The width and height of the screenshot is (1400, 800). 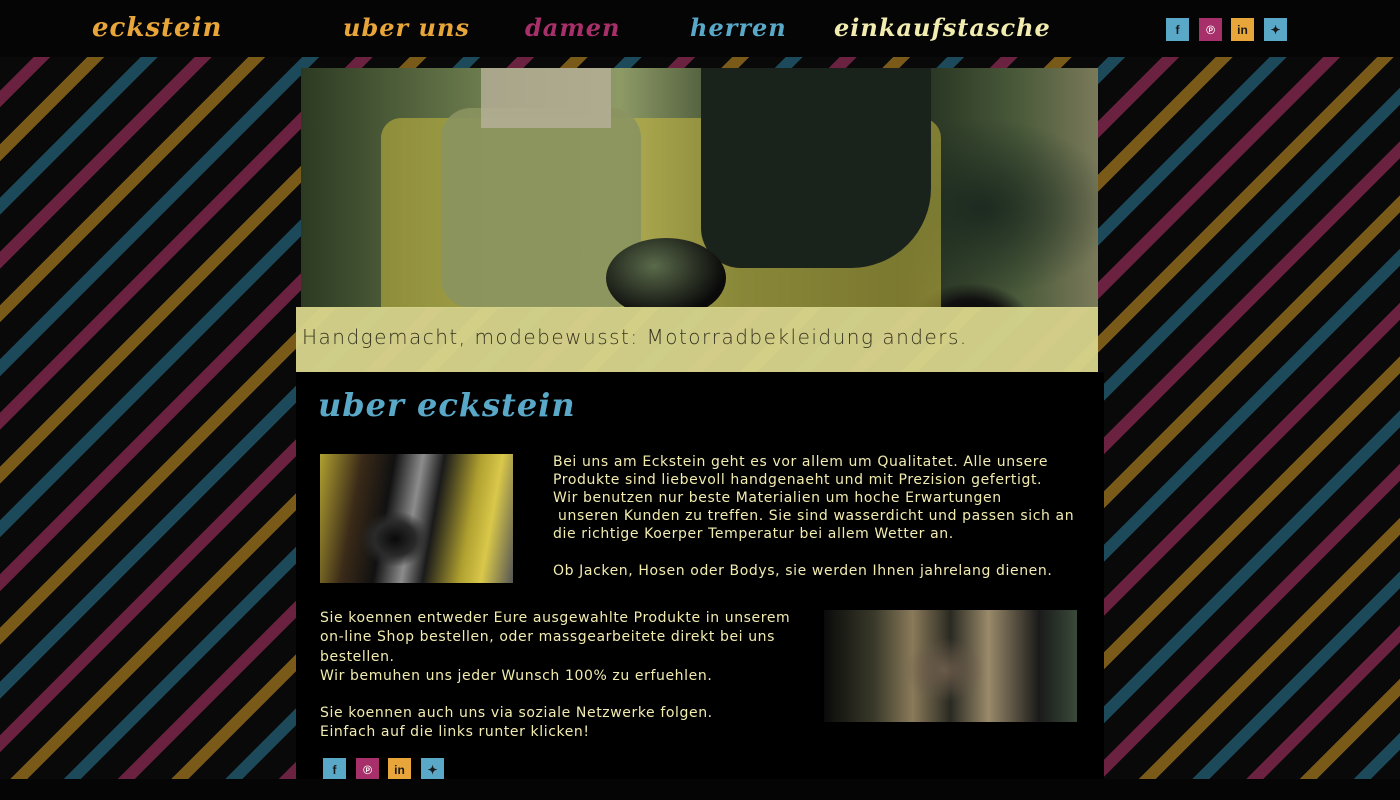 What do you see at coordinates (455, 732) in the screenshot?
I see `text-line: Einfach auf die links runter klicken!` at bounding box center [455, 732].